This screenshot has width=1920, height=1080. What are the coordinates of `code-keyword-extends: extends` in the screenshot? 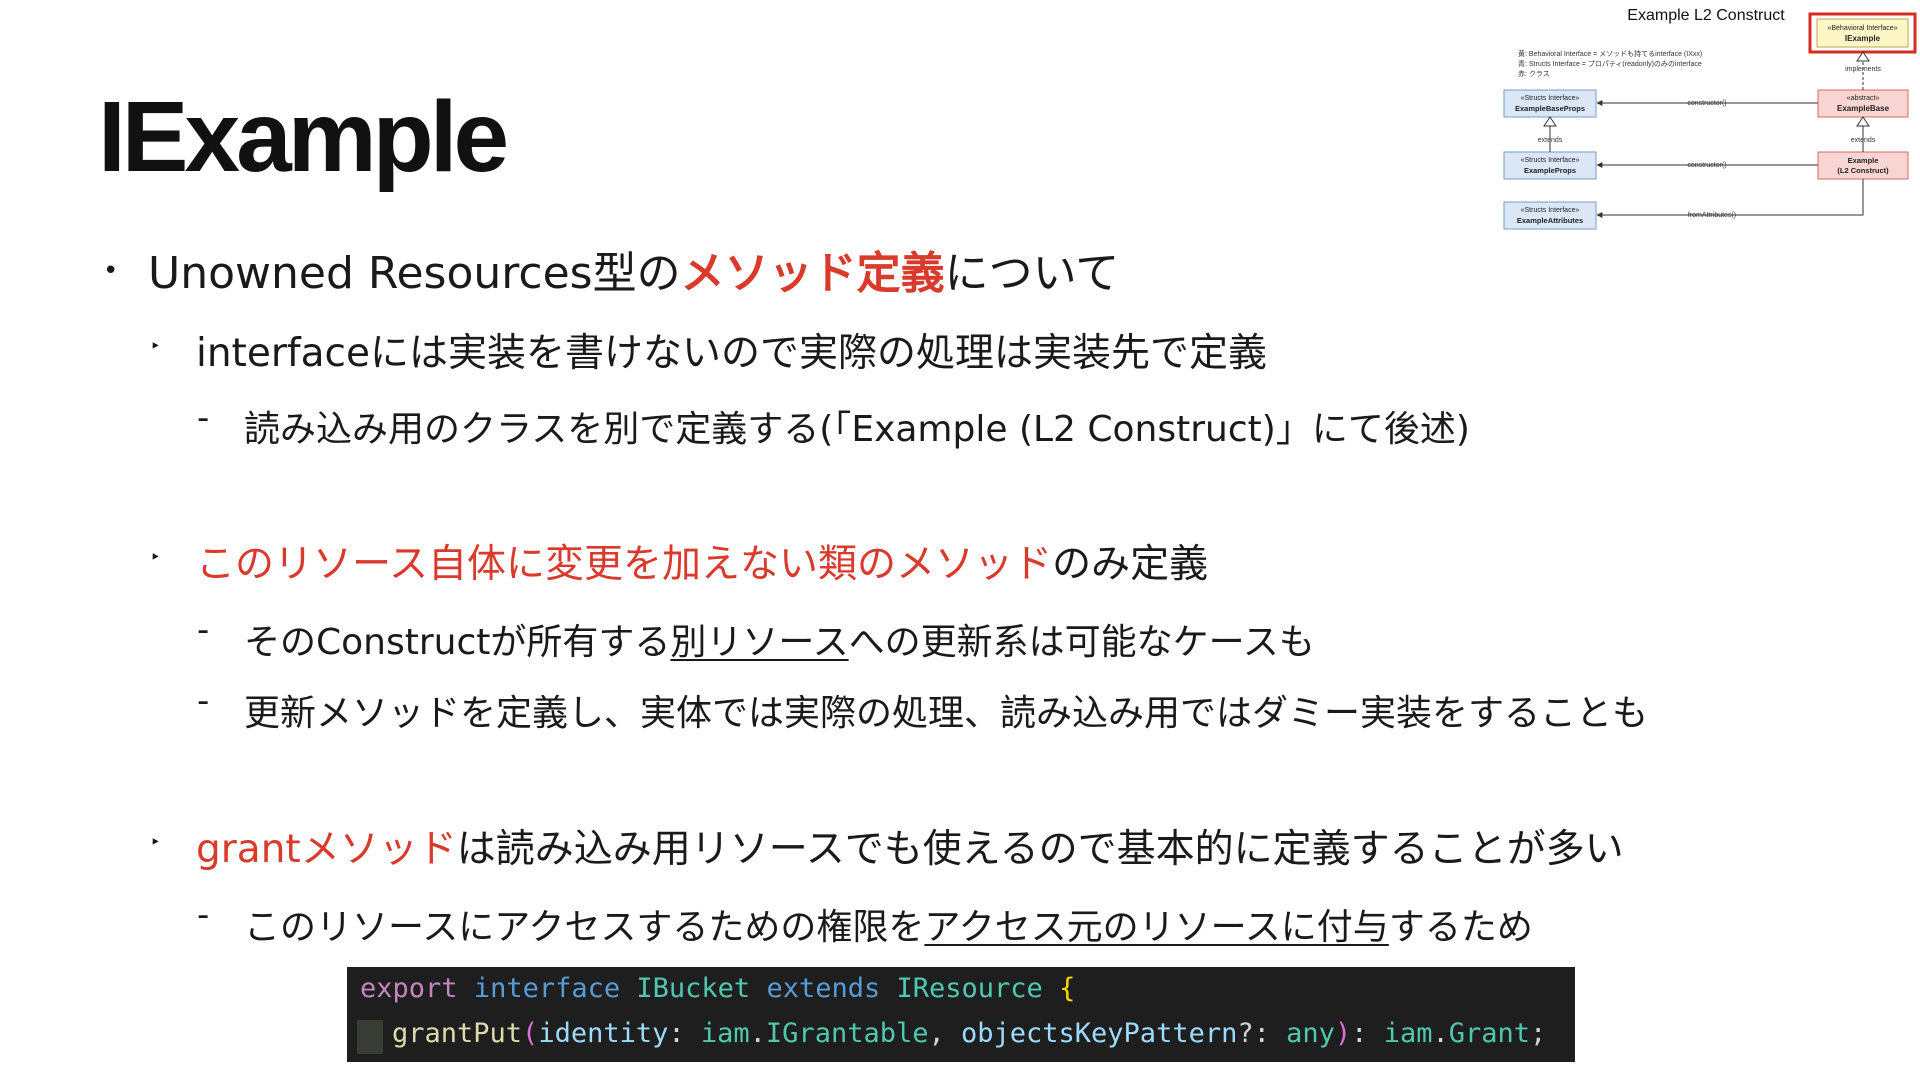 It's located at (823, 988).